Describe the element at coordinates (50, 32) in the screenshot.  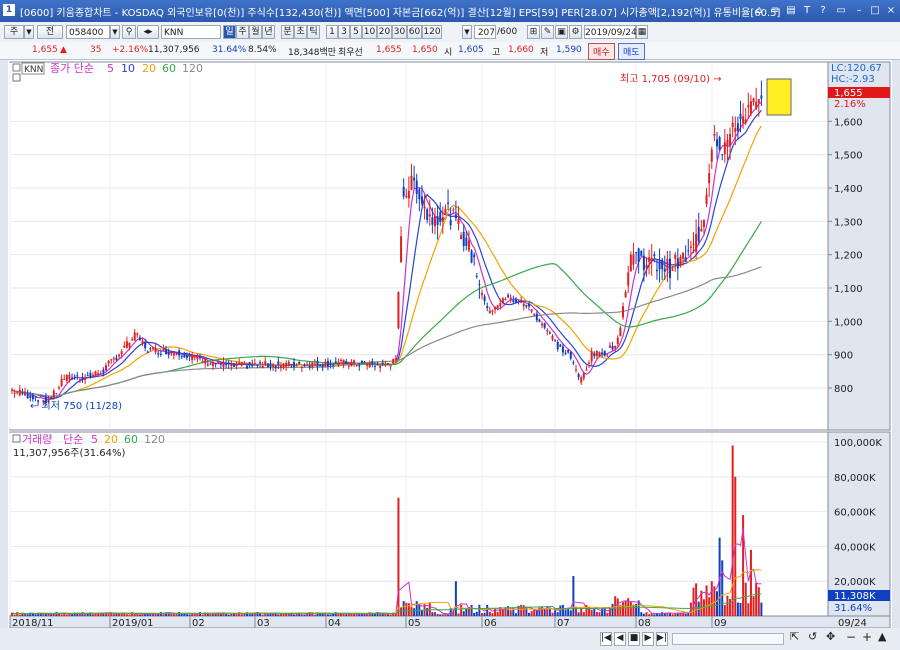
I see `period-select: 전` at that location.